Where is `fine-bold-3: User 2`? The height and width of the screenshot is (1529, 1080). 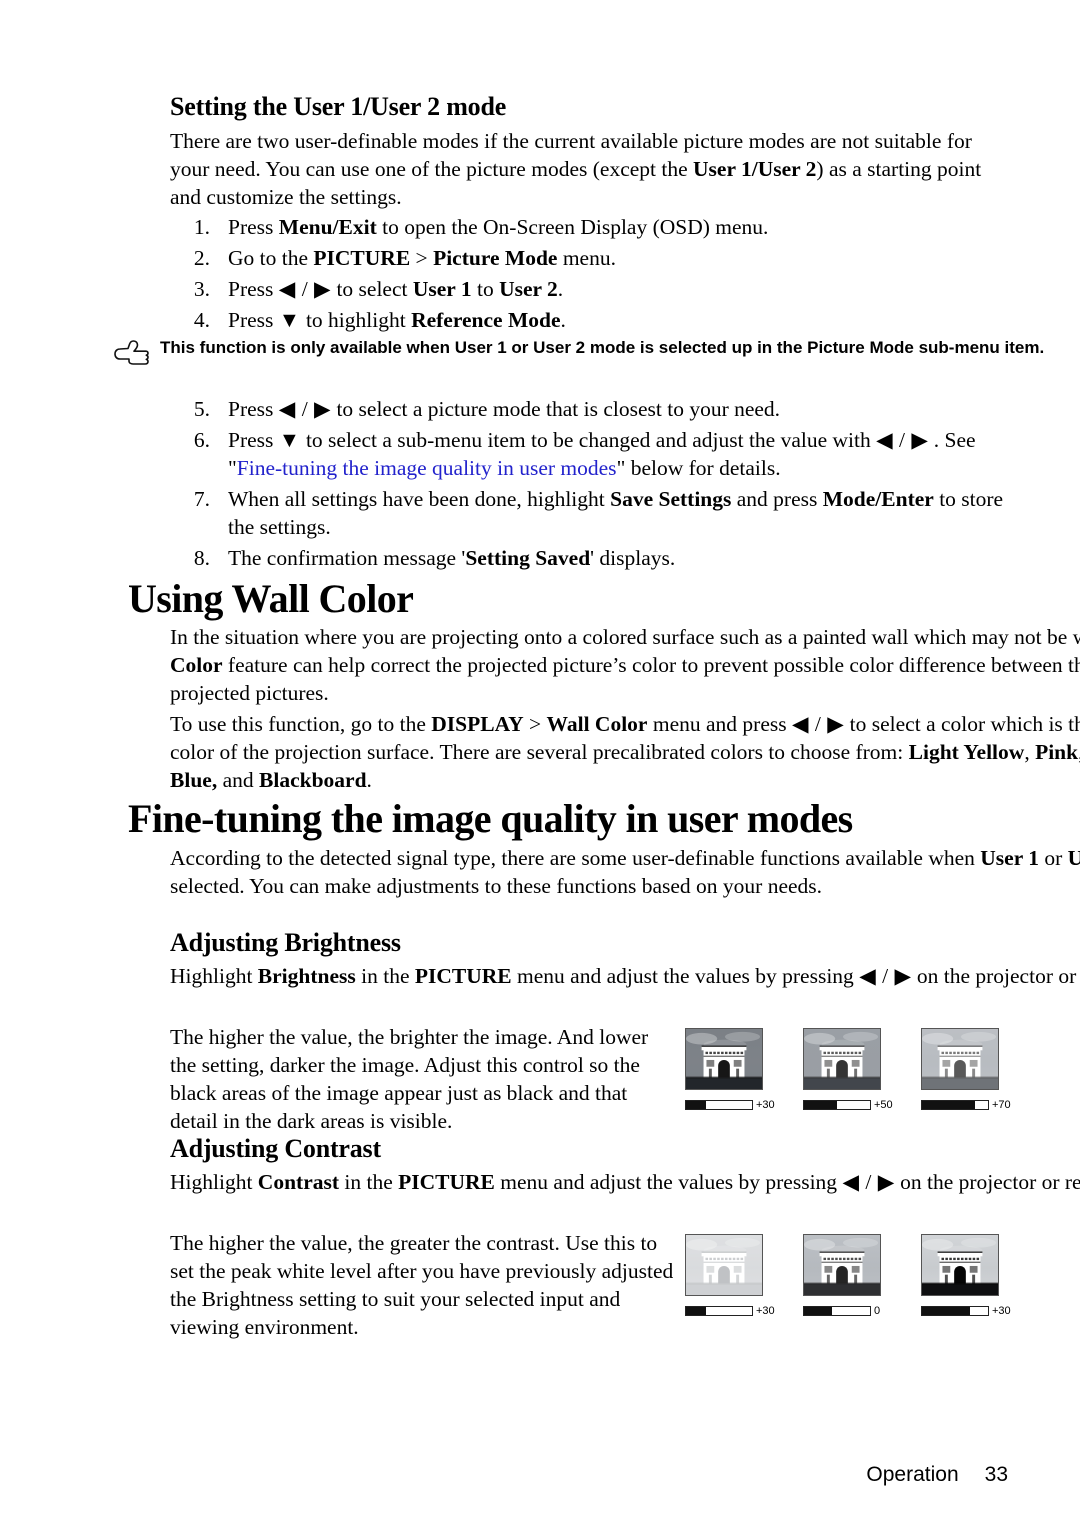
fine-bold-3: User 2 is located at coordinates (1073, 858).